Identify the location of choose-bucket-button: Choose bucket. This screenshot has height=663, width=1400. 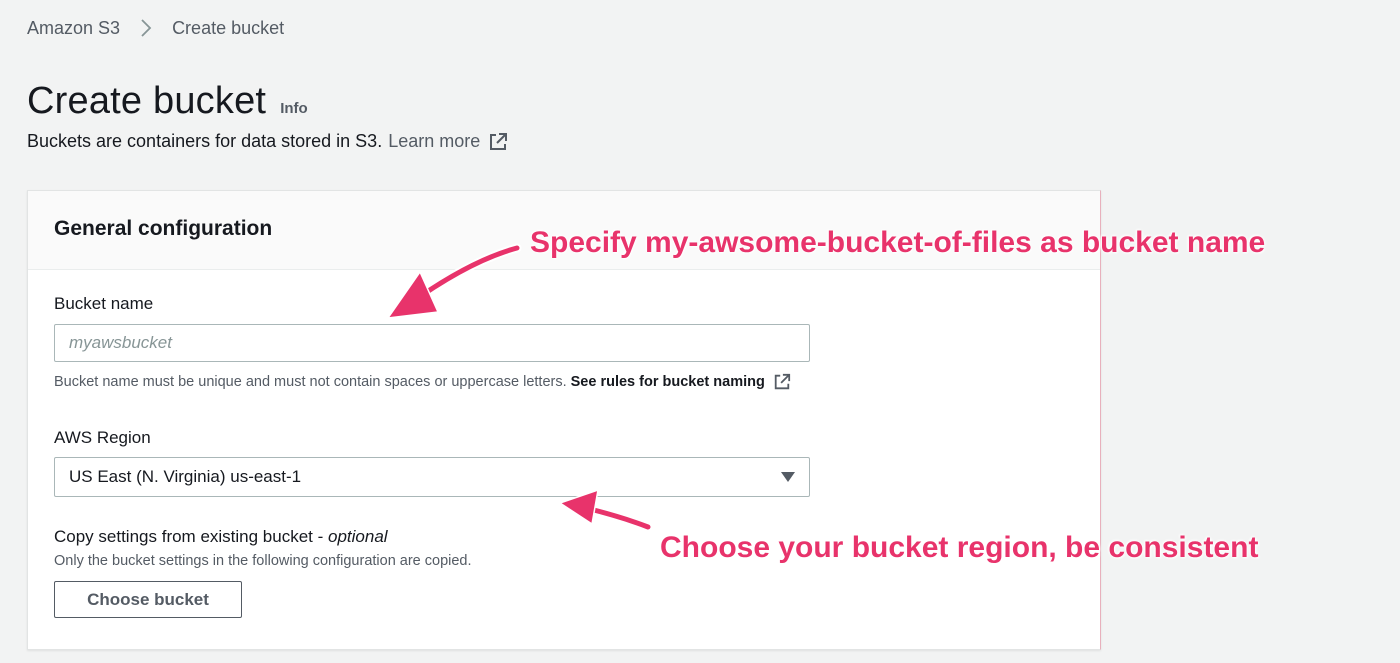
(148, 599).